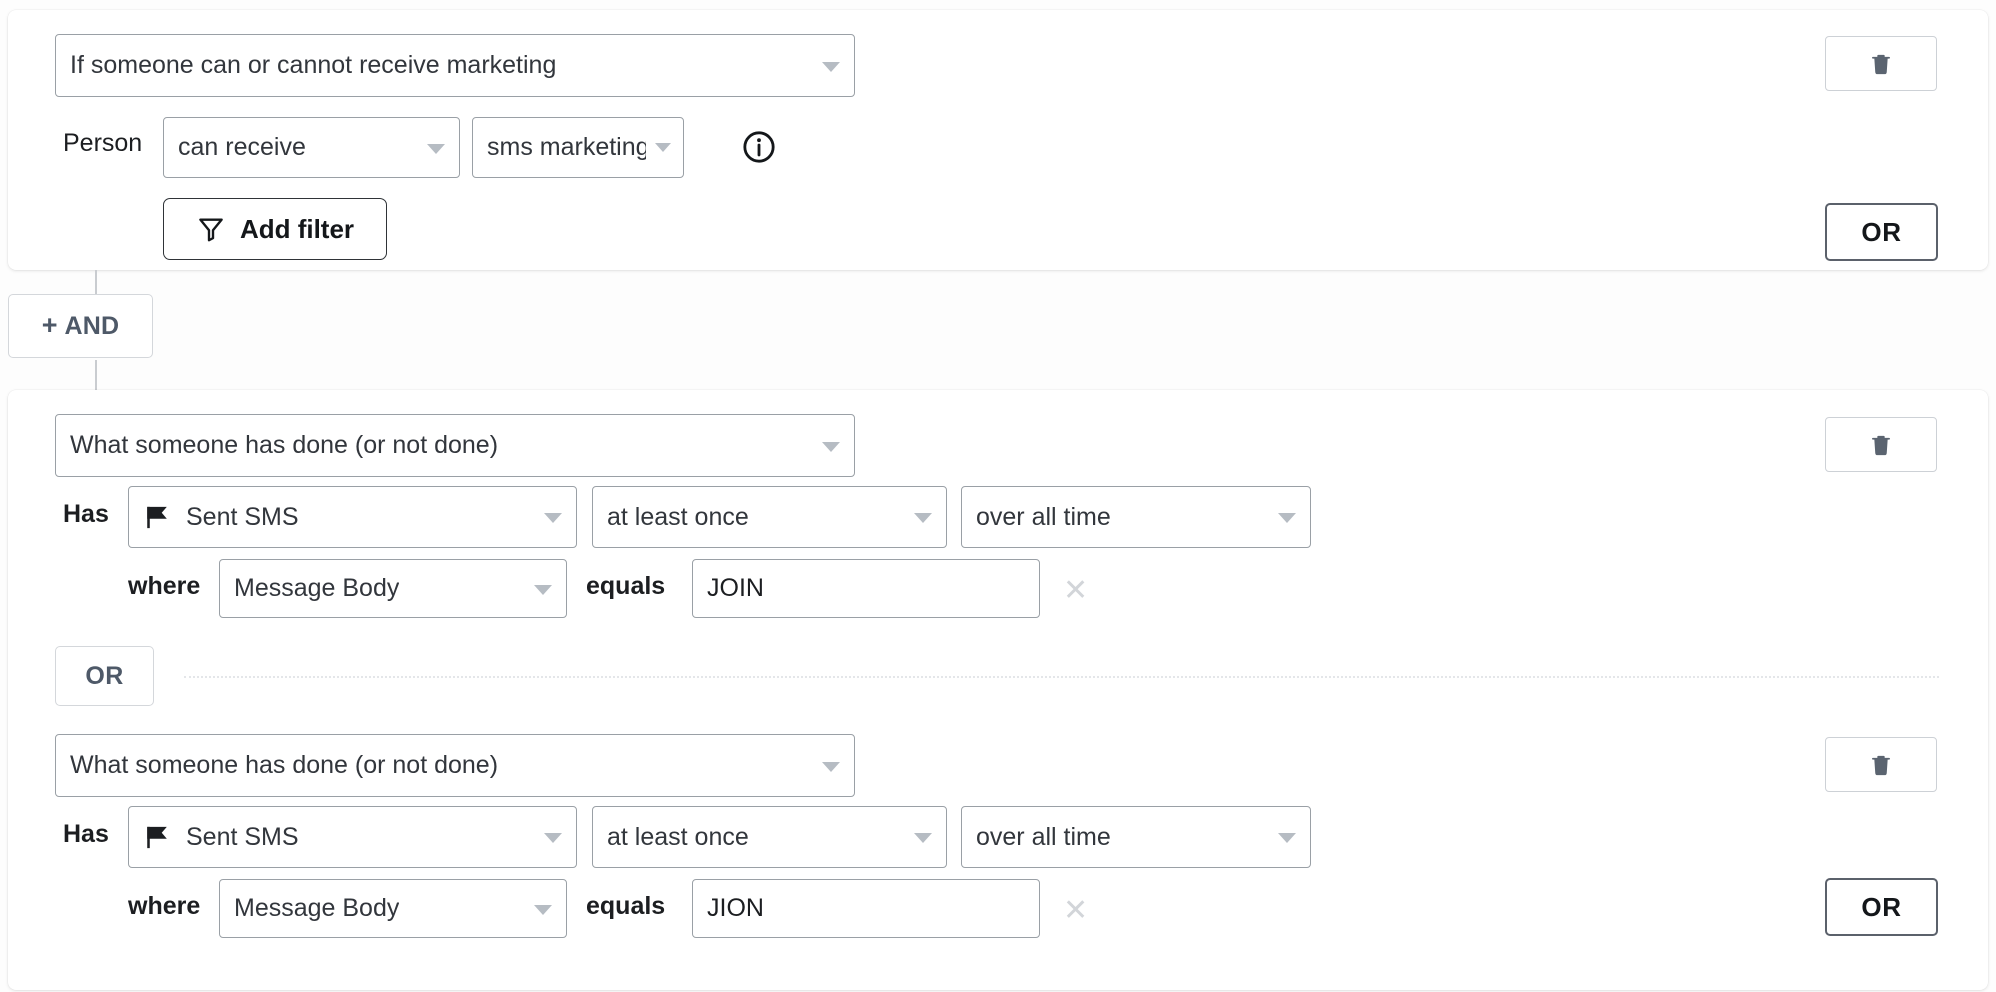 This screenshot has width=1996, height=992. I want to click on condition-type-select-2b: What someone has done (or not done), so click(455, 765).